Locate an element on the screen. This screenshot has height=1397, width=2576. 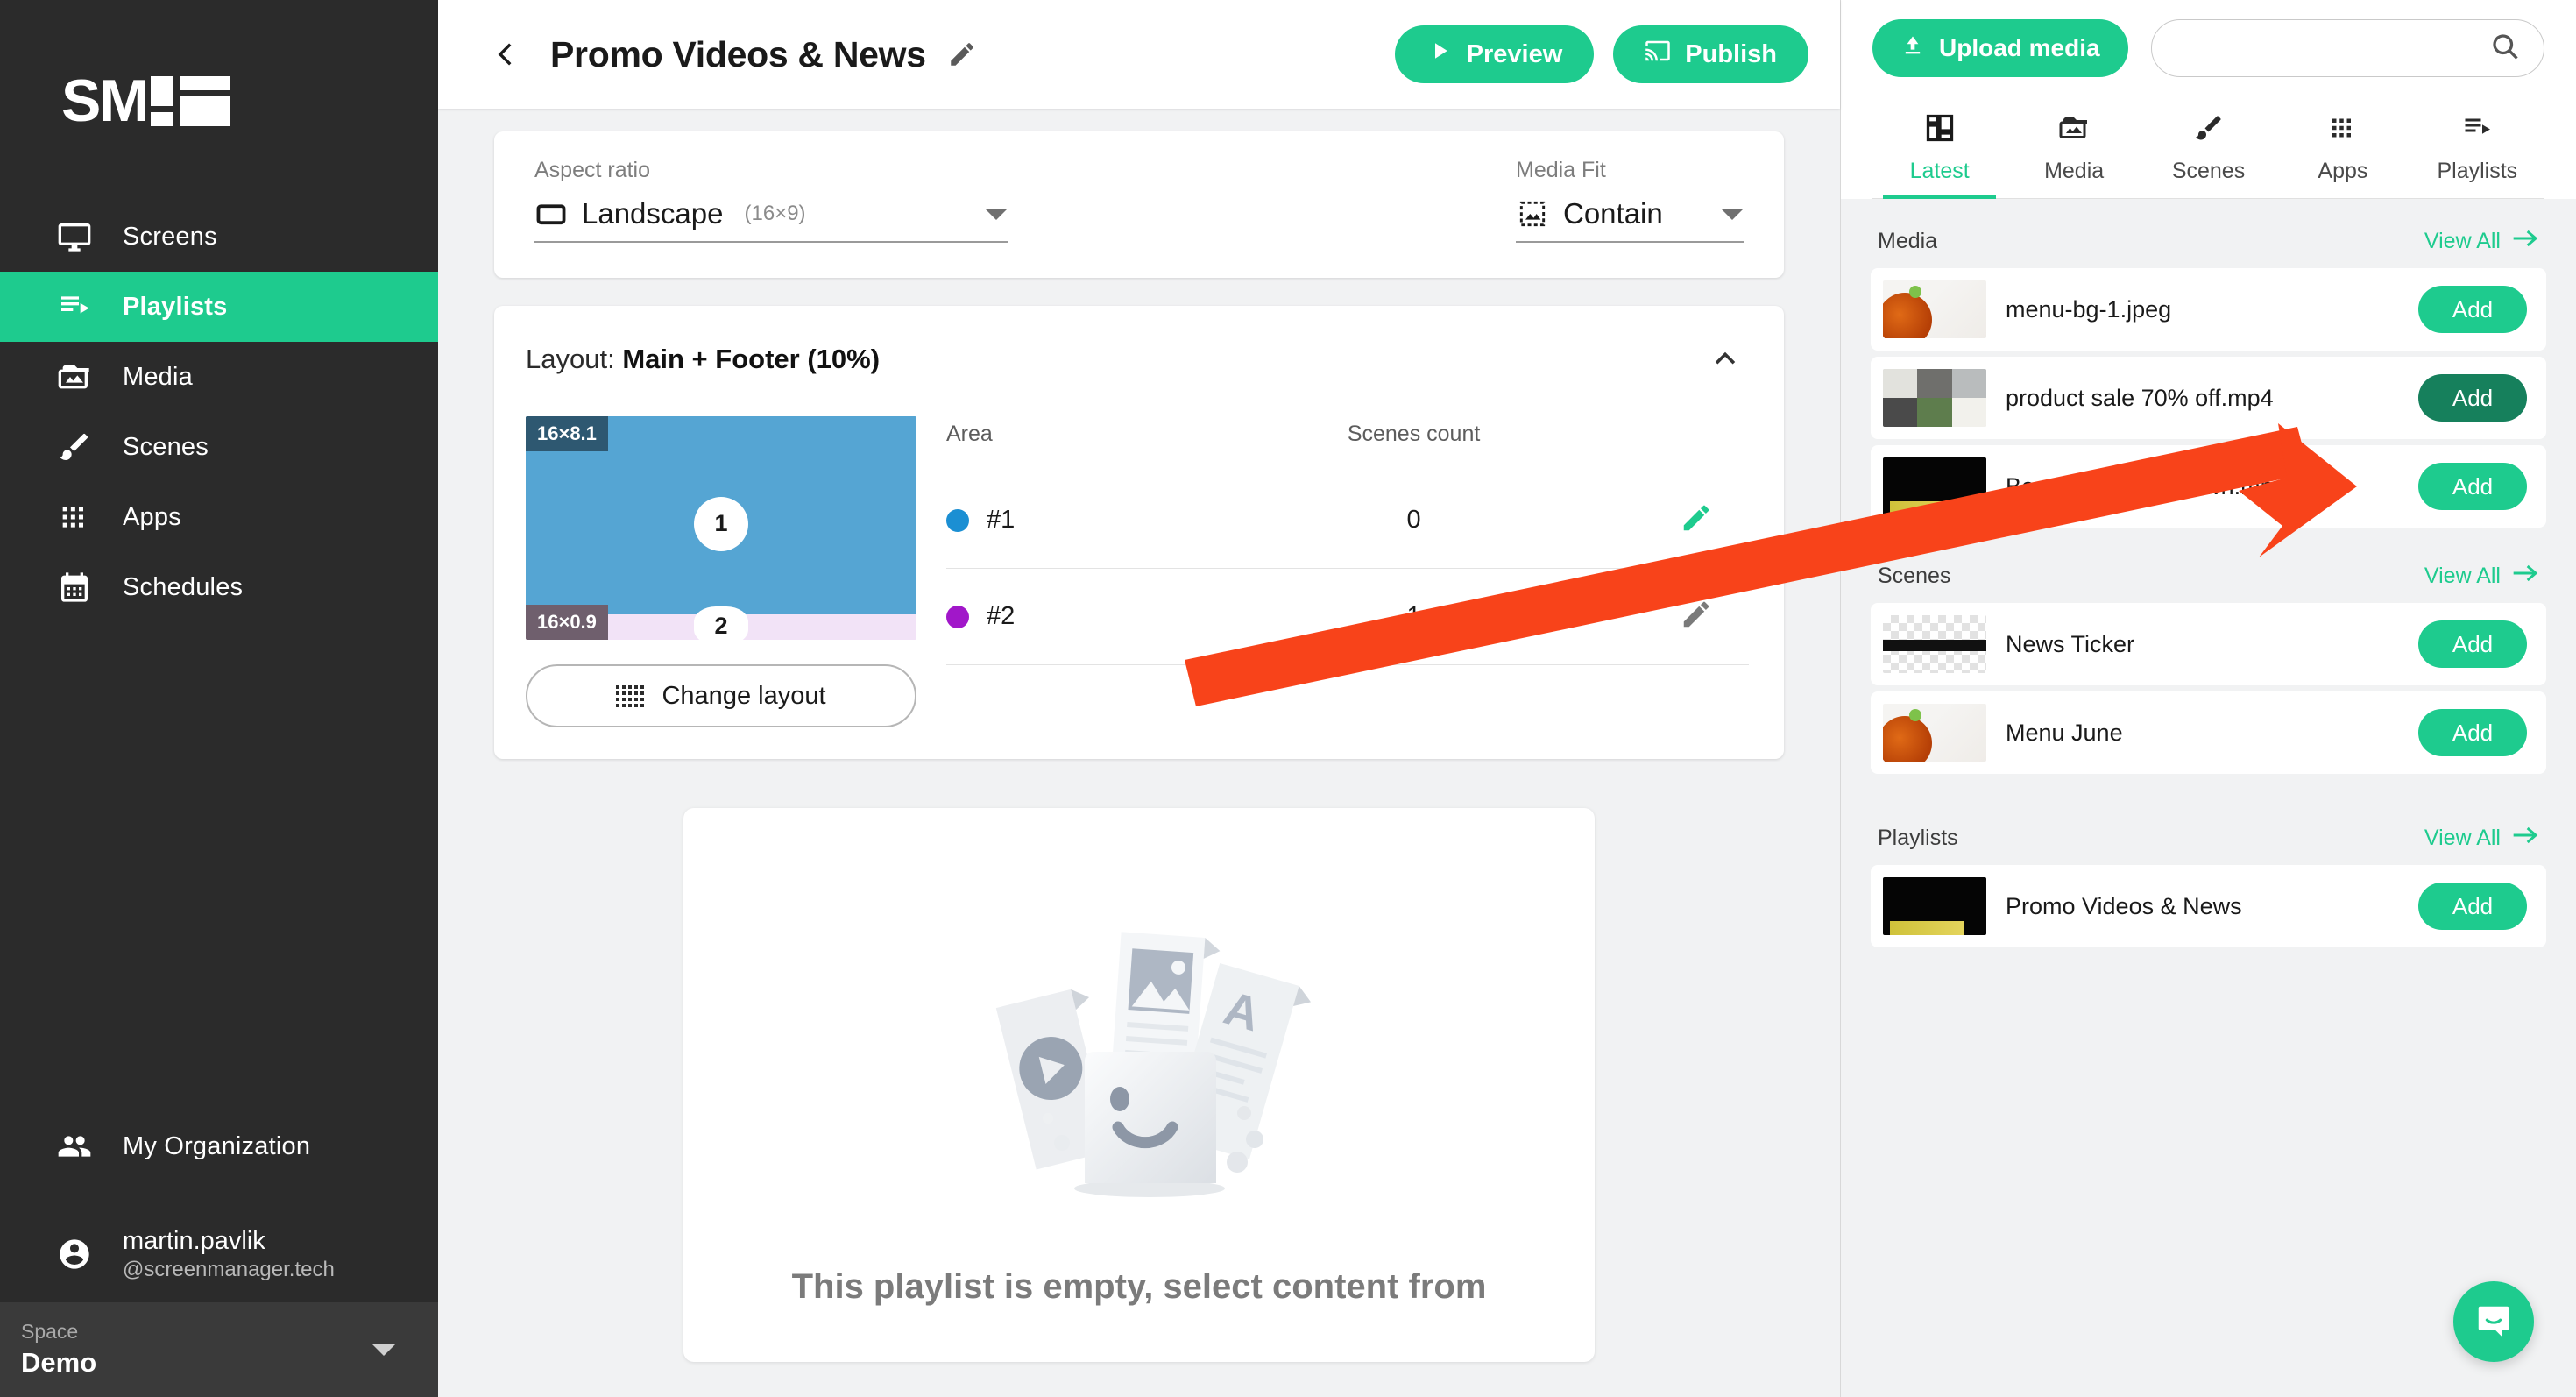
aspect-ratio-select: Landscape (16×9) is located at coordinates (771, 220).